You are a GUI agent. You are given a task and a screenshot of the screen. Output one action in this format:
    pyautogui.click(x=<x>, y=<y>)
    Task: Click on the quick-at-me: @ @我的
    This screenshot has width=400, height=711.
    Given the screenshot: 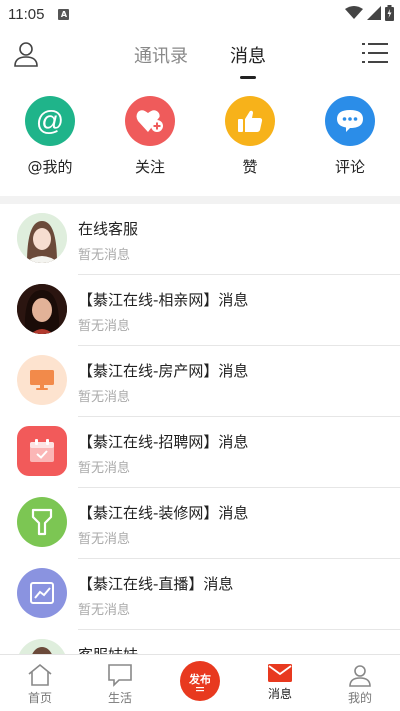 What is the action you would take?
    pyautogui.click(x=50, y=141)
    